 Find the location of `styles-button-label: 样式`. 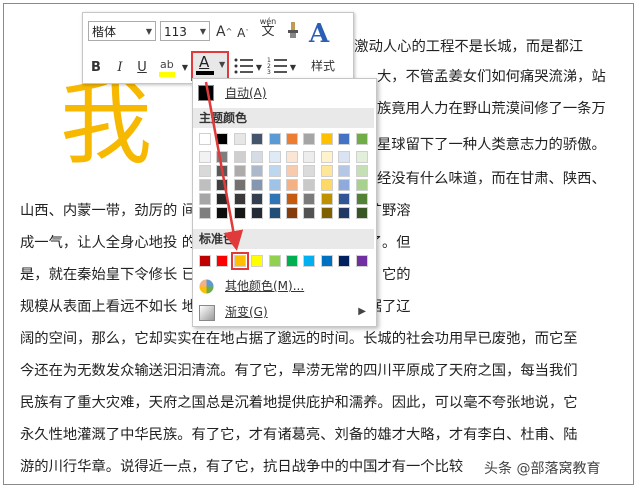

styles-button-label: 样式 is located at coordinates (323, 65).